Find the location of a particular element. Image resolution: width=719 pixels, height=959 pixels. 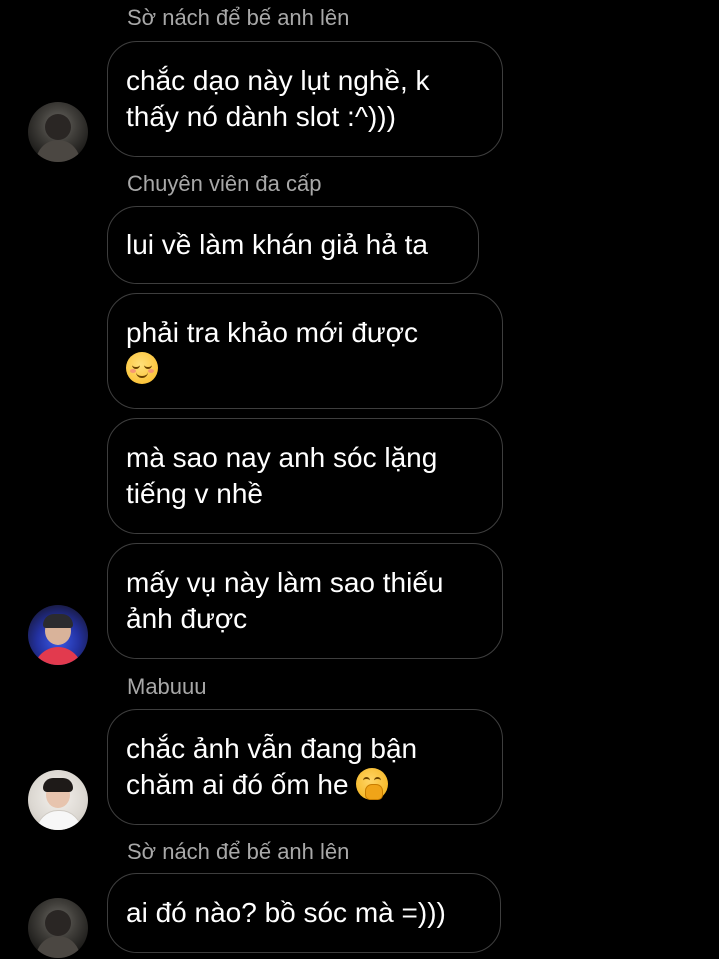

sender-name: Mabuuu is located at coordinates (167, 686).